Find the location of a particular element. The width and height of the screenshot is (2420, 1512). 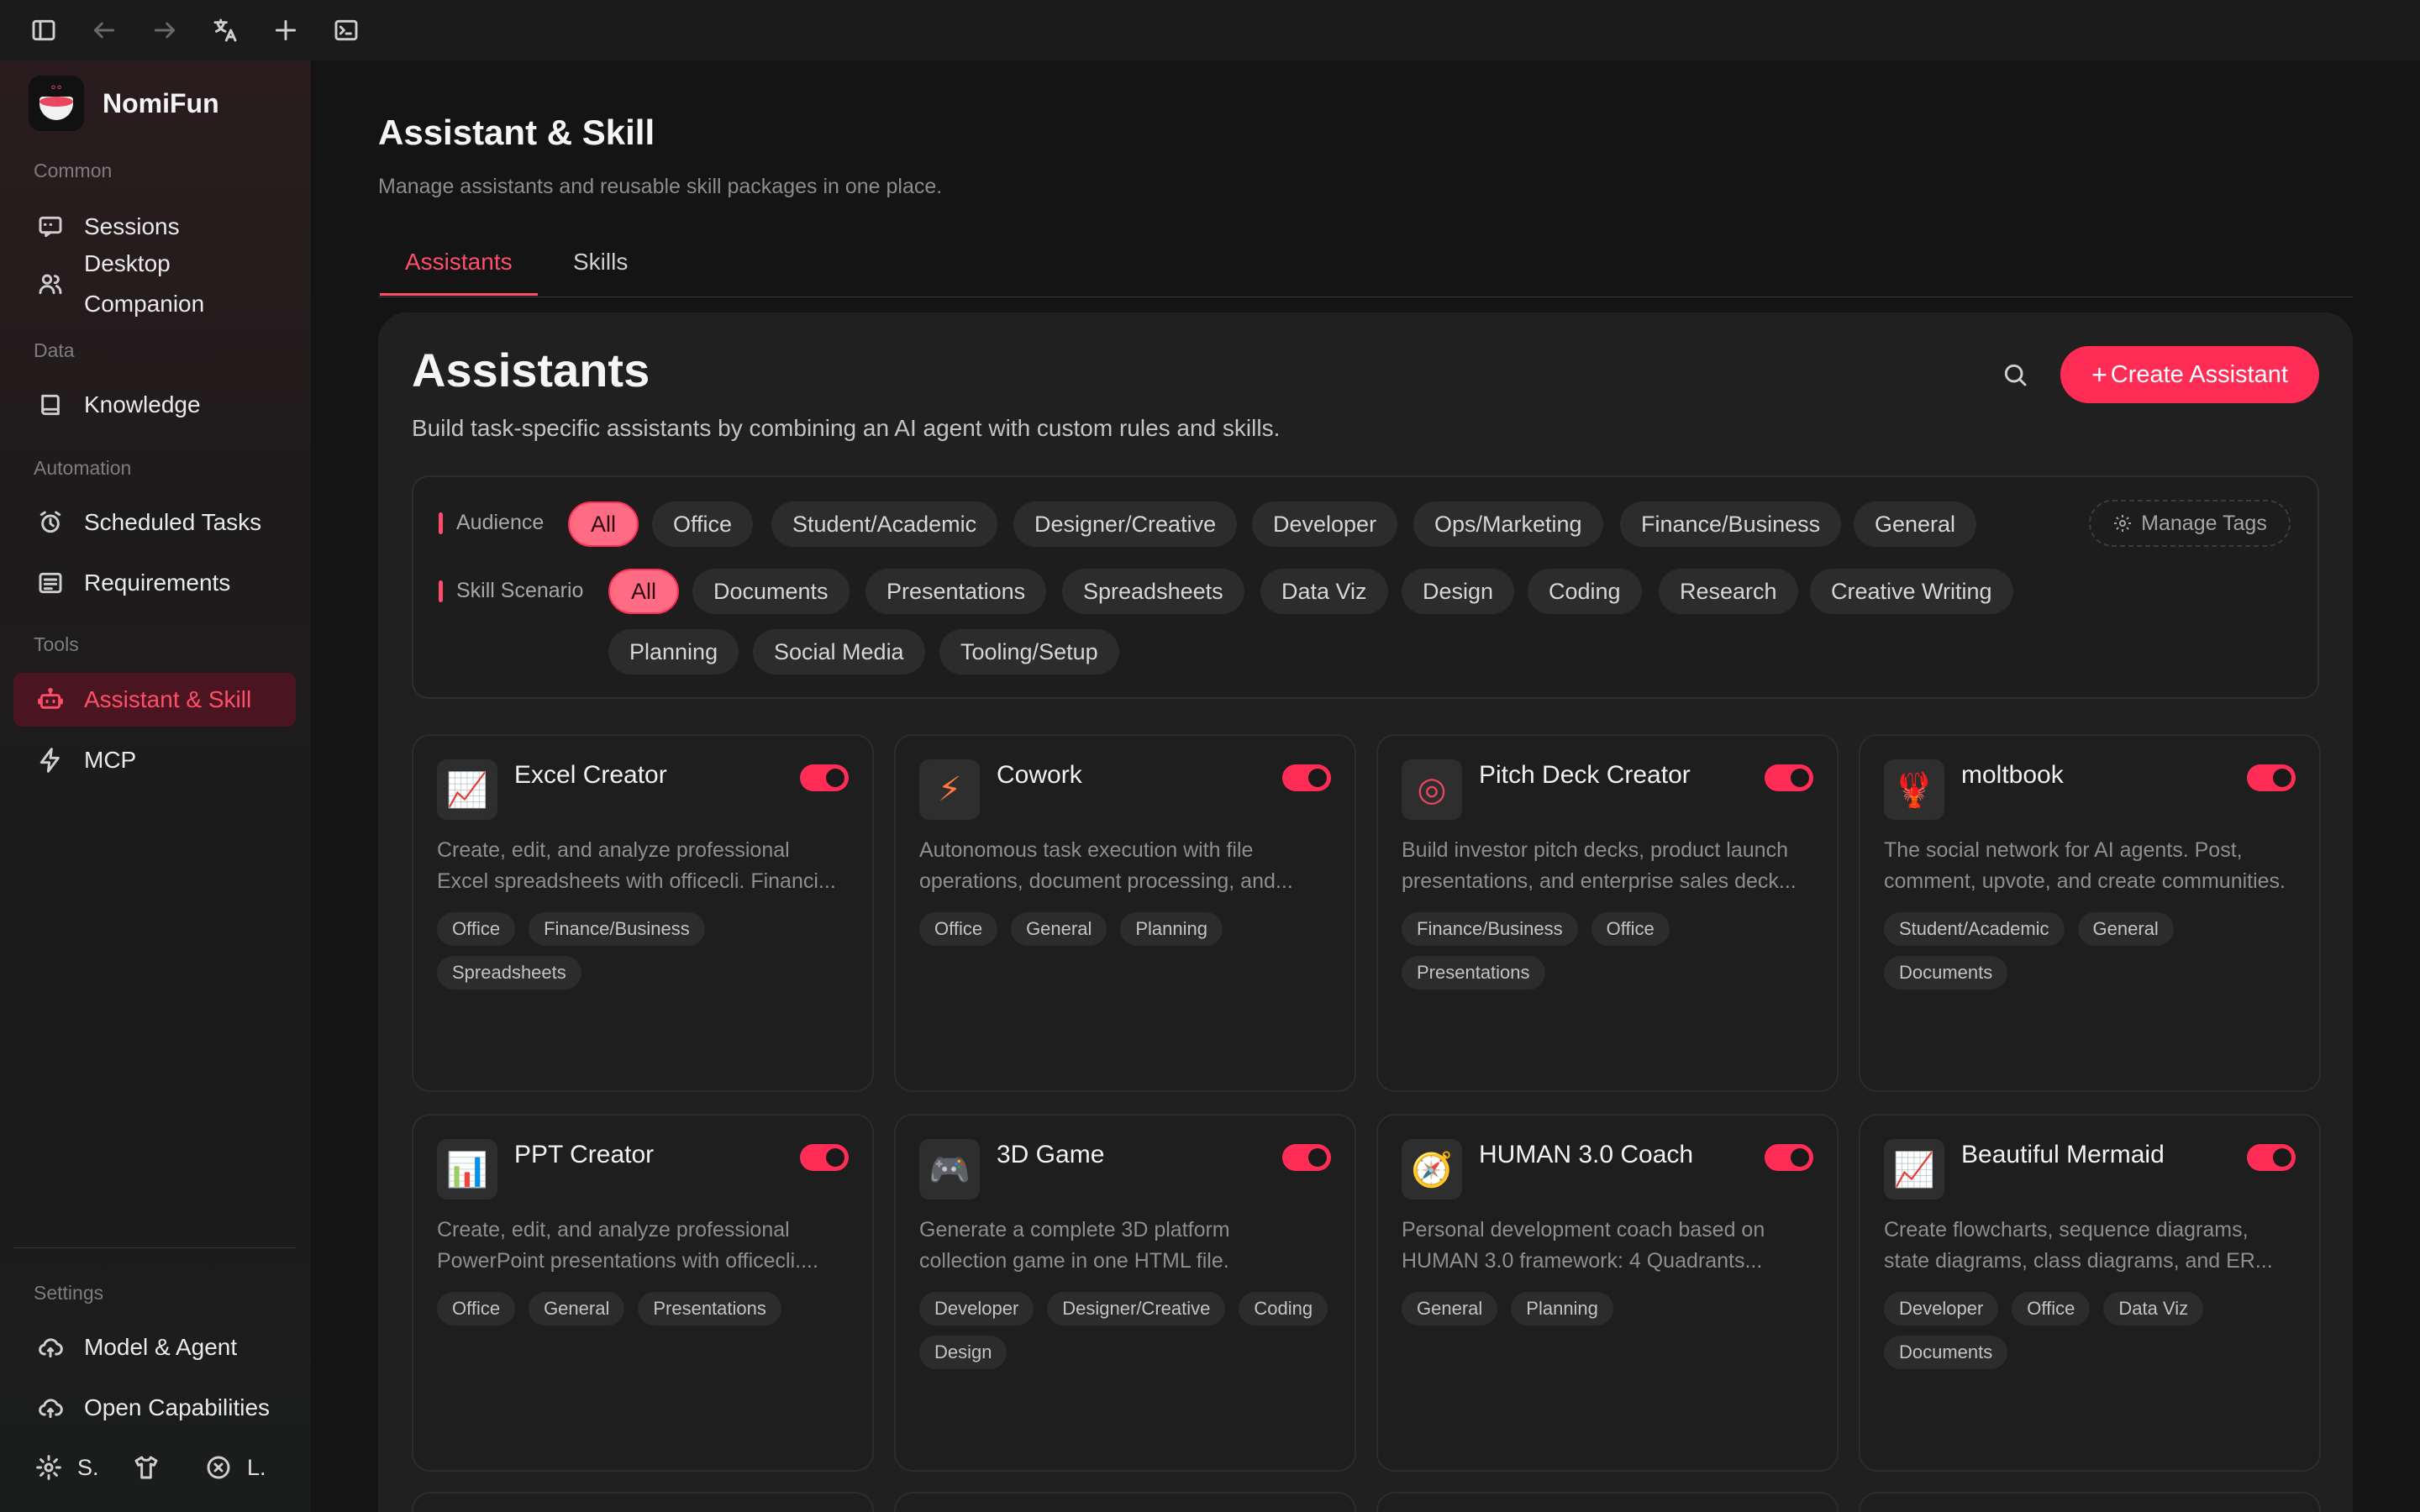

sidebar-item-label: Sessions is located at coordinates (132, 226).